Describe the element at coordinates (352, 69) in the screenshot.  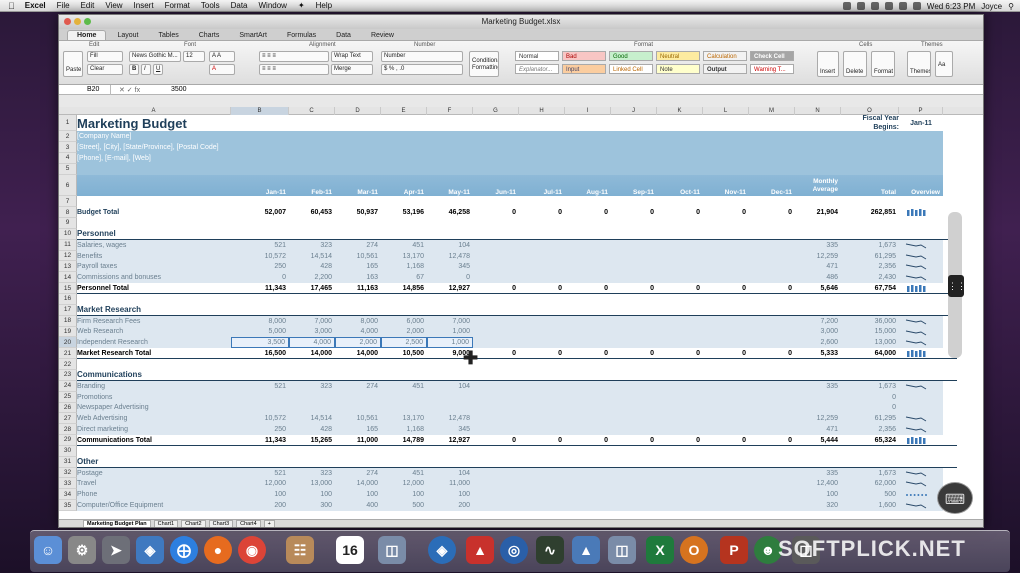
I see `merge-button: Merge` at that location.